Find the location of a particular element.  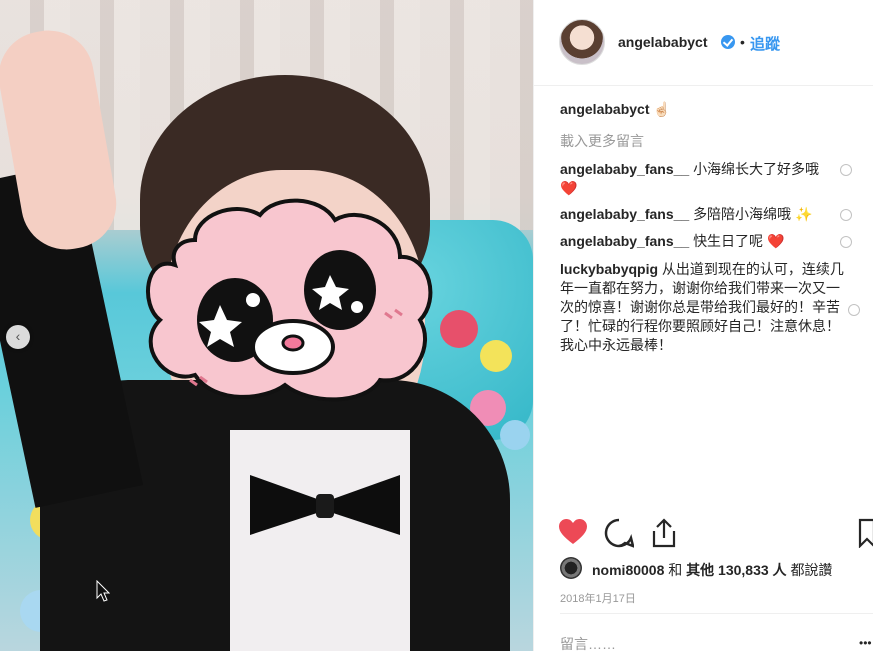

comment-item: angelababy_fans__ 多陪陪小海绵哦 ✨ is located at coordinates (706, 214).